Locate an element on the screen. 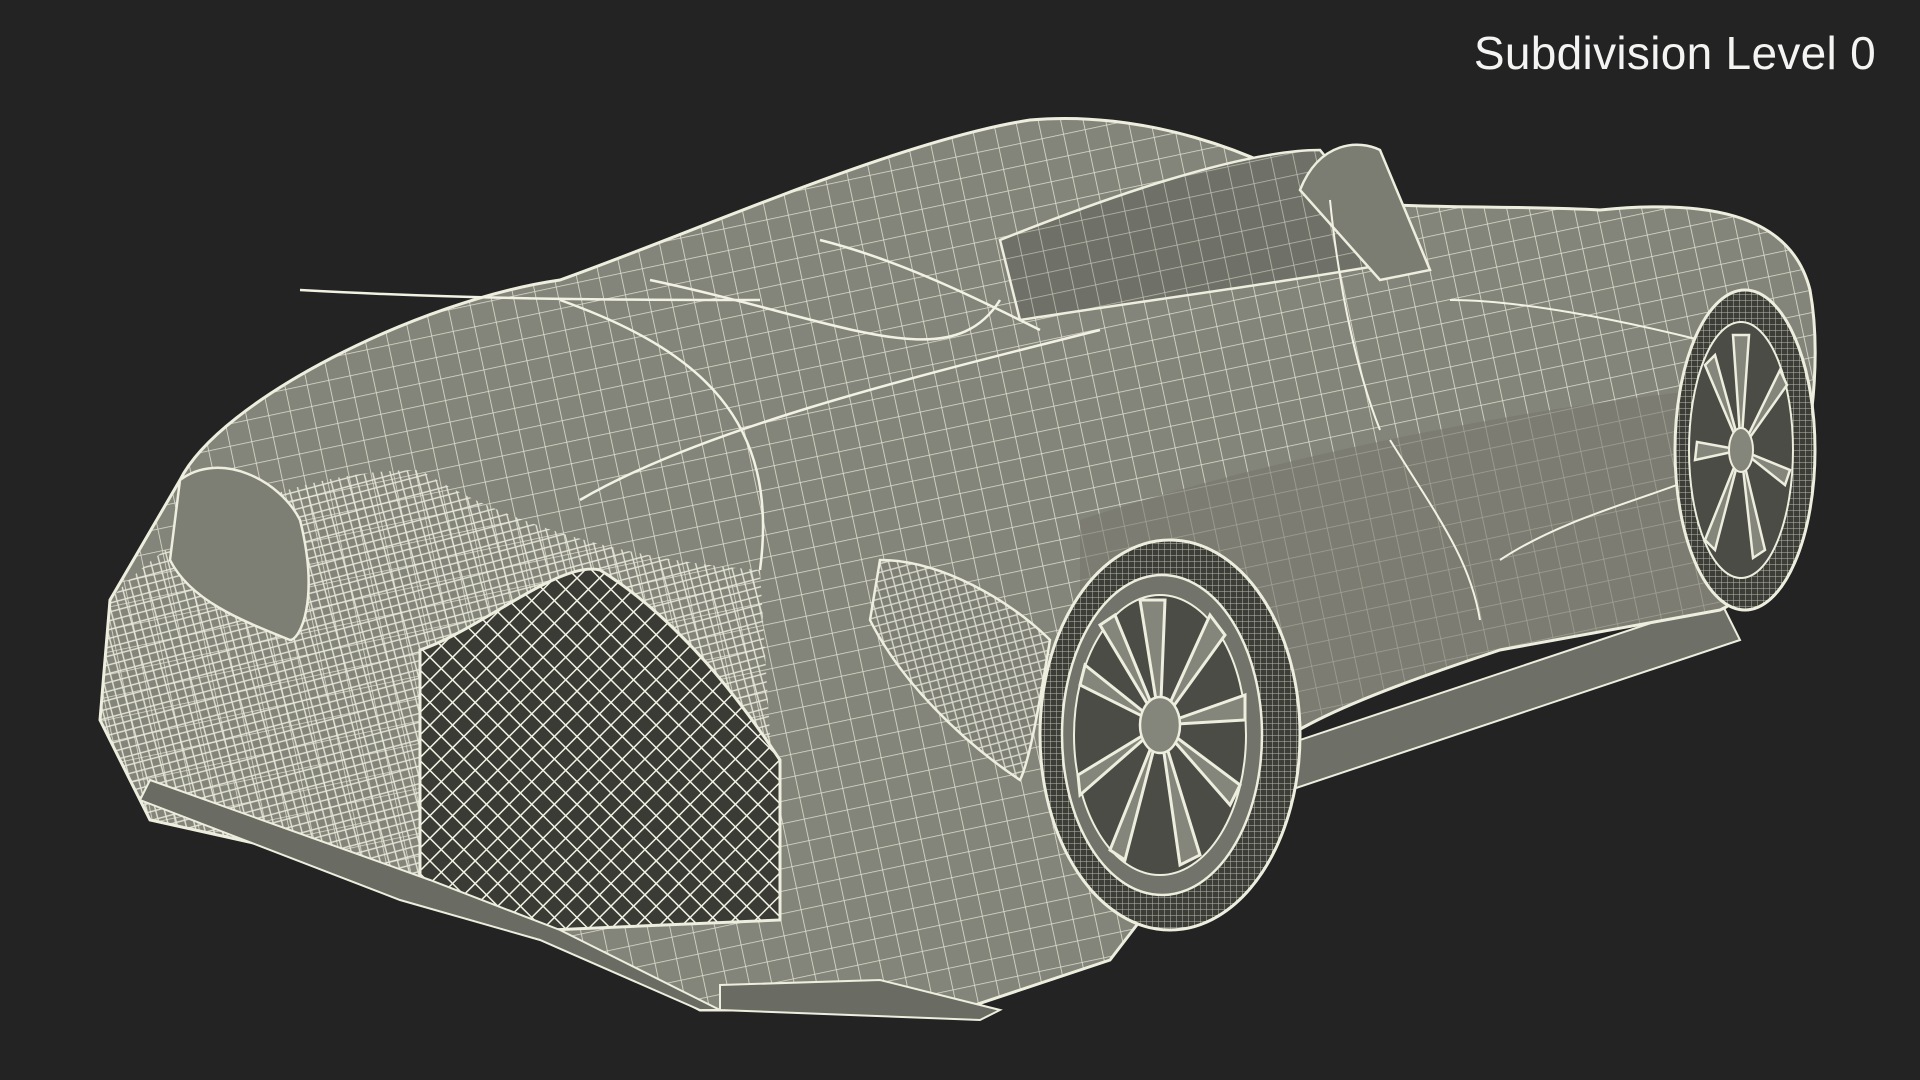  rear-wheel is located at coordinates (1745, 450).